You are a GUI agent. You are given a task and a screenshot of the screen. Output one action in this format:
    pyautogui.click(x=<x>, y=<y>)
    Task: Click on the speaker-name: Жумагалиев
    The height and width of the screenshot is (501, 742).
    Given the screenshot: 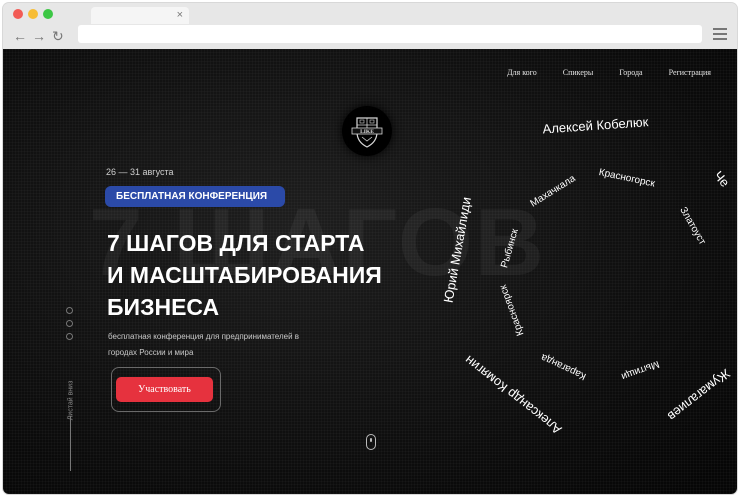 What is the action you would take?
    pyautogui.click(x=699, y=395)
    